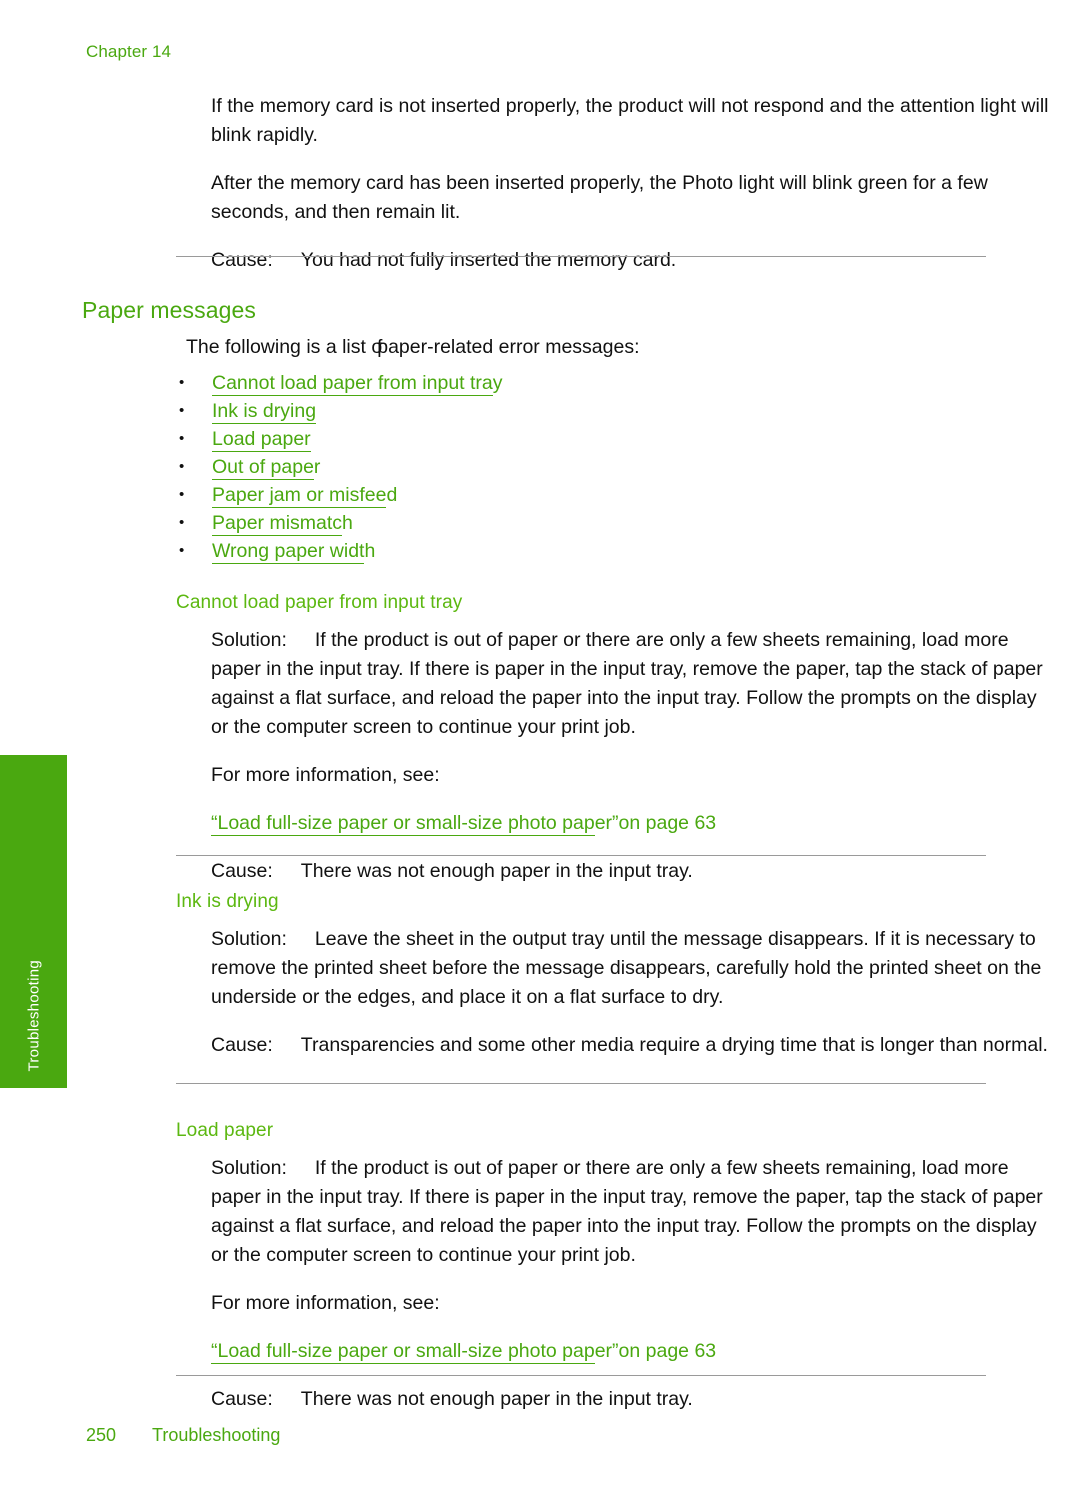  I want to click on link-out-of-paper: Out of paper, so click(266, 467).